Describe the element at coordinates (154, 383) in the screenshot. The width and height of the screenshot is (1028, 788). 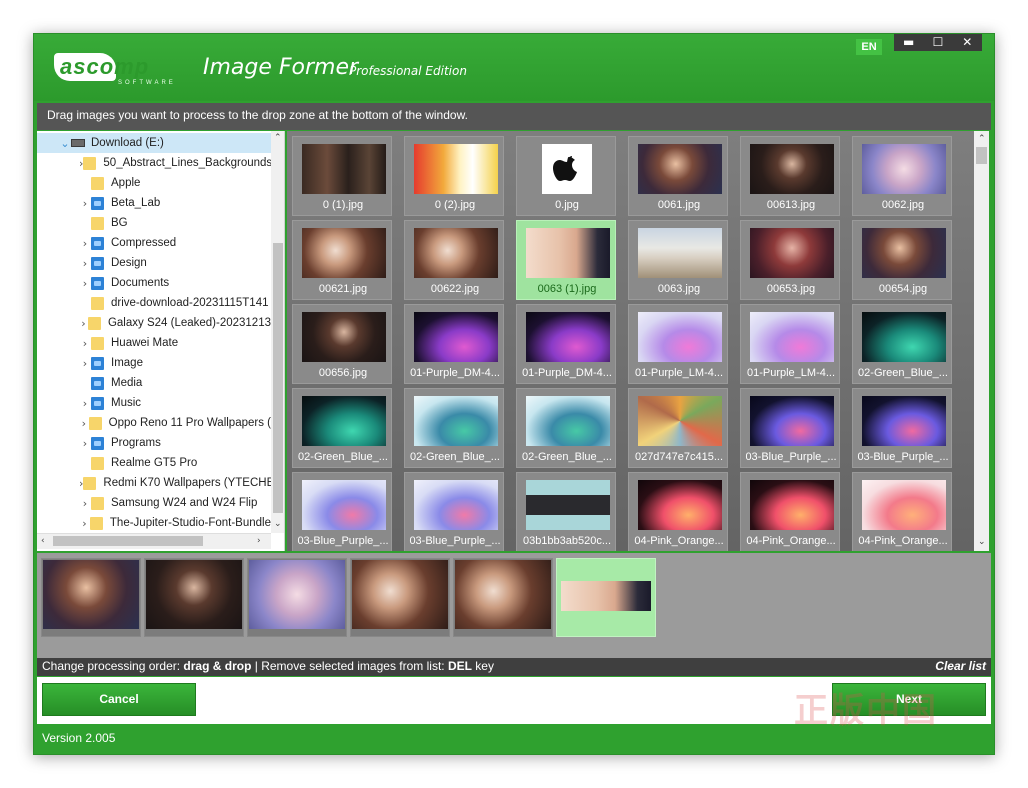
I see `tree-item-folder: Media` at that location.